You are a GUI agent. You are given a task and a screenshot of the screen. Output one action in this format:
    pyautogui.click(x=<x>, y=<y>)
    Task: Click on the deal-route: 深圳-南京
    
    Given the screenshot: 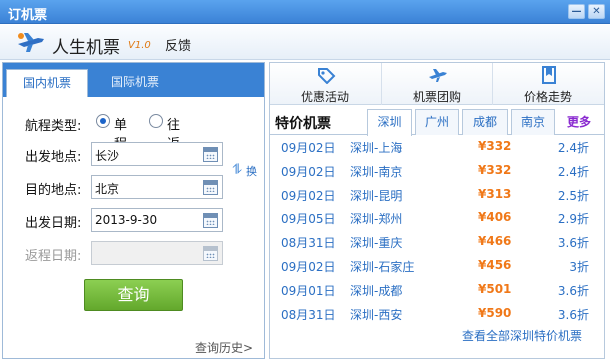 What is the action you would take?
    pyautogui.click(x=376, y=171)
    